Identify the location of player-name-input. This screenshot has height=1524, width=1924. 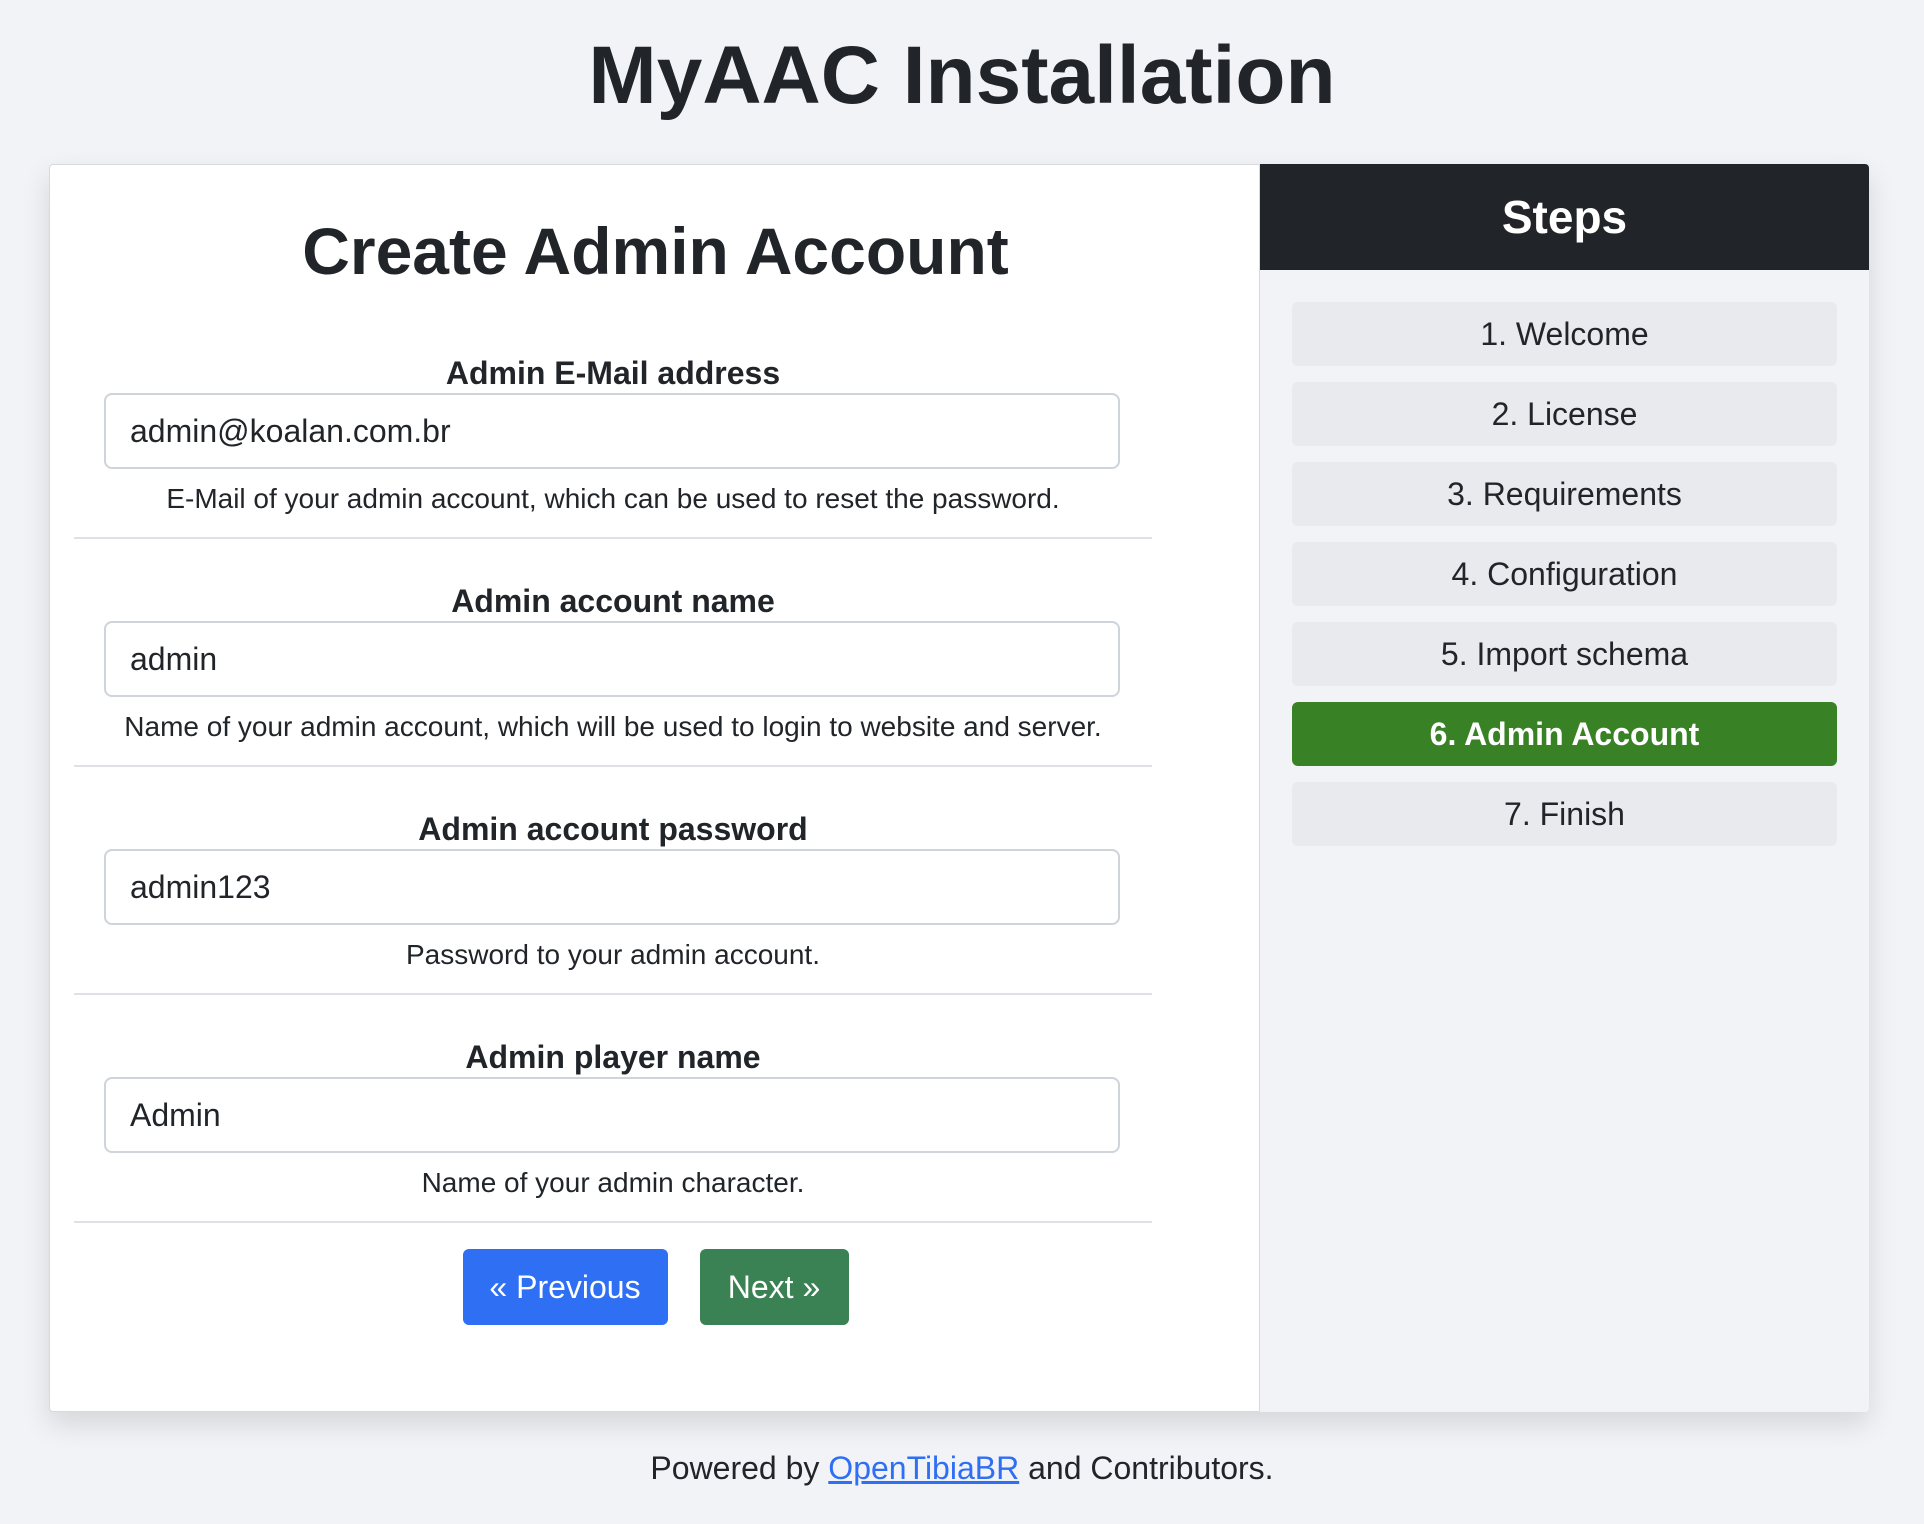
(612, 1115).